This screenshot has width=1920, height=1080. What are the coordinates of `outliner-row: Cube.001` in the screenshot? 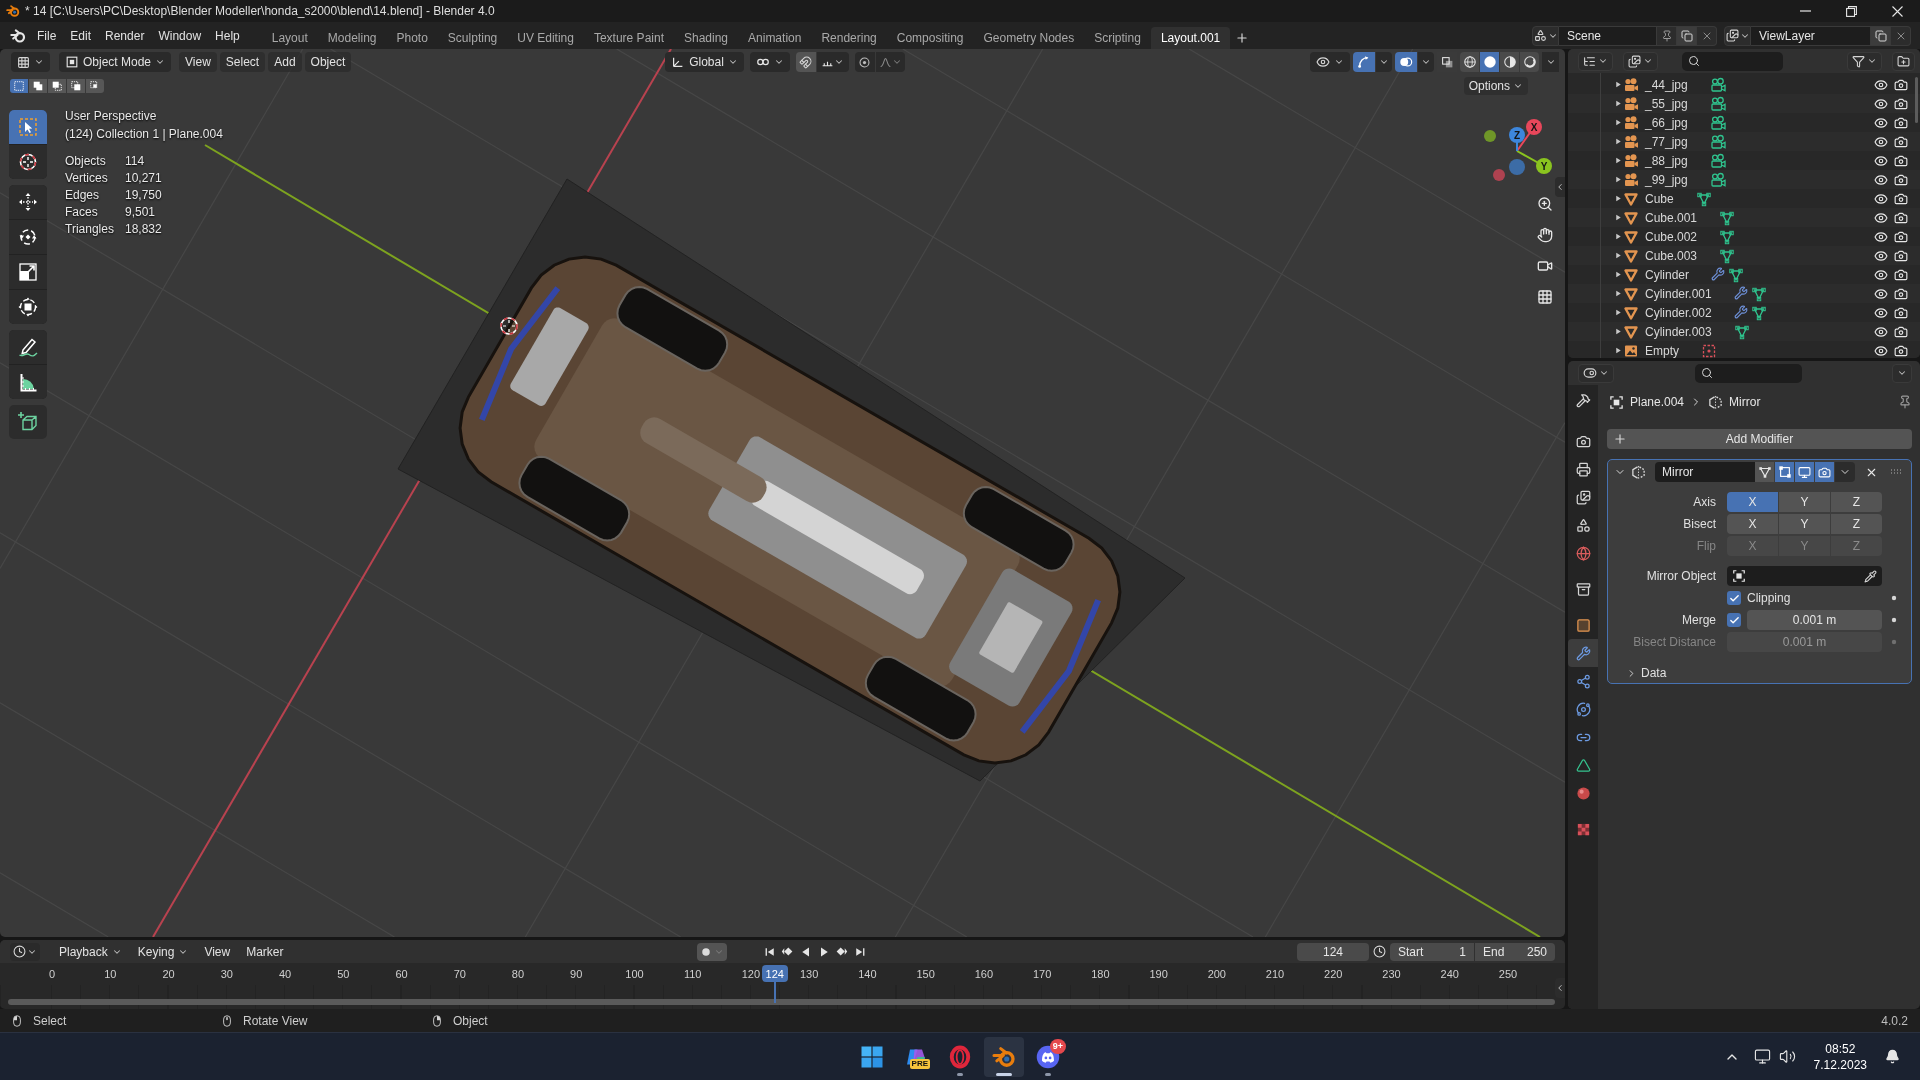 It's located at (1744, 217).